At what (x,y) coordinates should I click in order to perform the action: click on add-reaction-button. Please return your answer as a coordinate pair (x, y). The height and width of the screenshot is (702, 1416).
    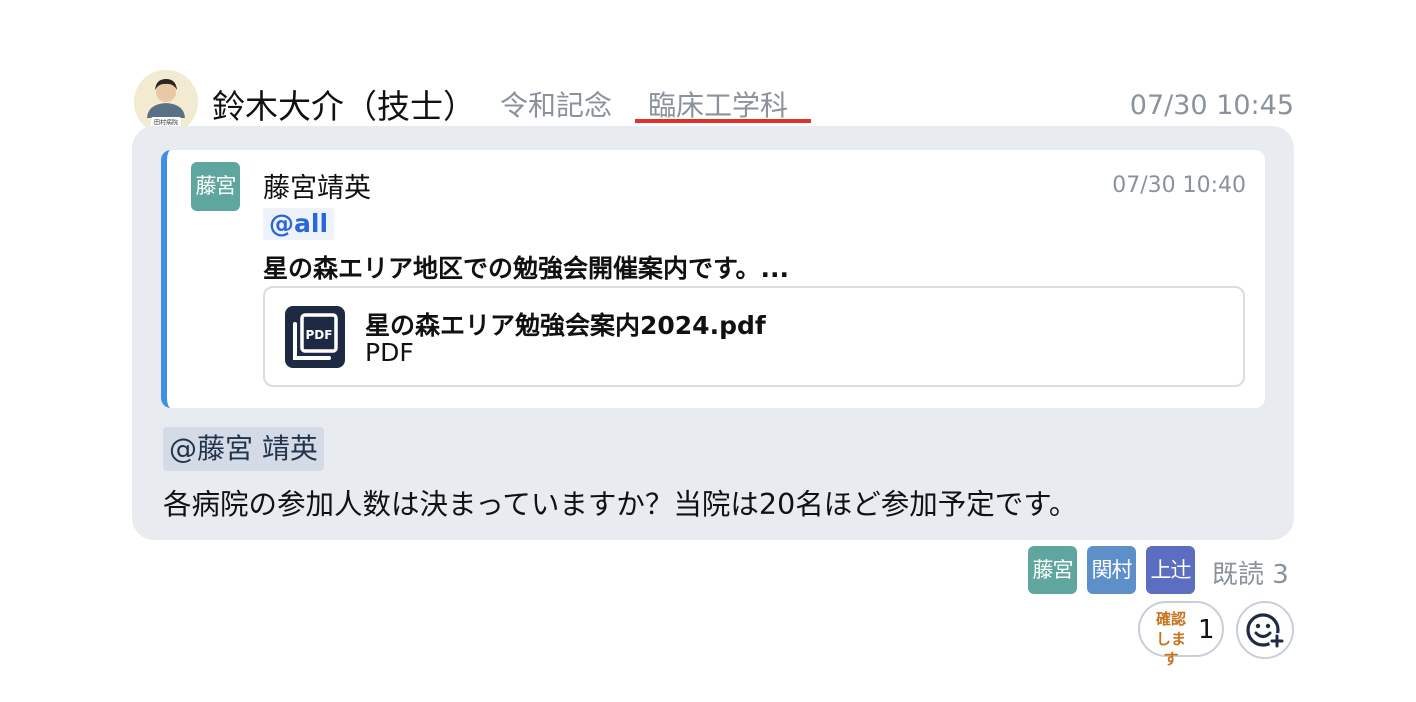
    Looking at the image, I should click on (1265, 630).